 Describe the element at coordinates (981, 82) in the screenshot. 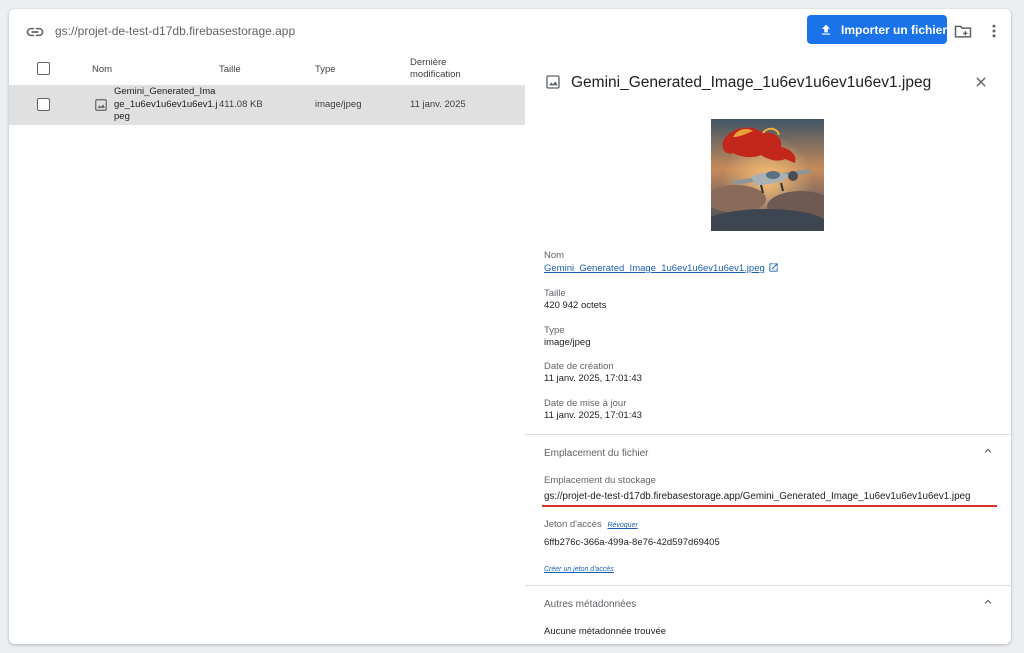

I see `close-icon` at that location.